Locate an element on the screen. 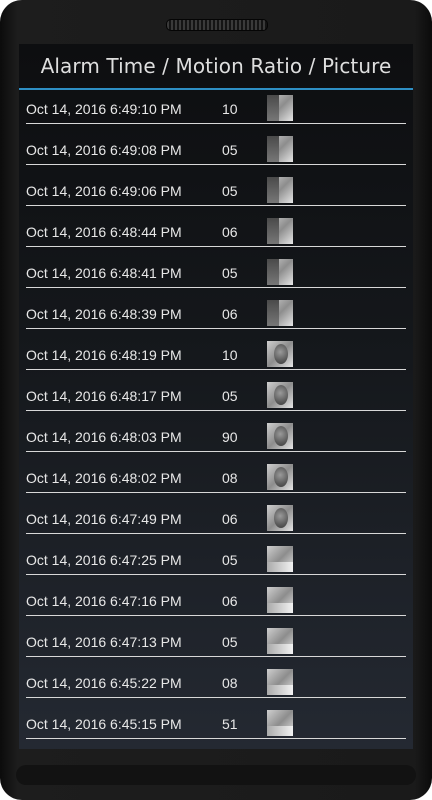  alarm-row: Oct 14, 2016 6:45:22 PM 08 is located at coordinates (216, 684).